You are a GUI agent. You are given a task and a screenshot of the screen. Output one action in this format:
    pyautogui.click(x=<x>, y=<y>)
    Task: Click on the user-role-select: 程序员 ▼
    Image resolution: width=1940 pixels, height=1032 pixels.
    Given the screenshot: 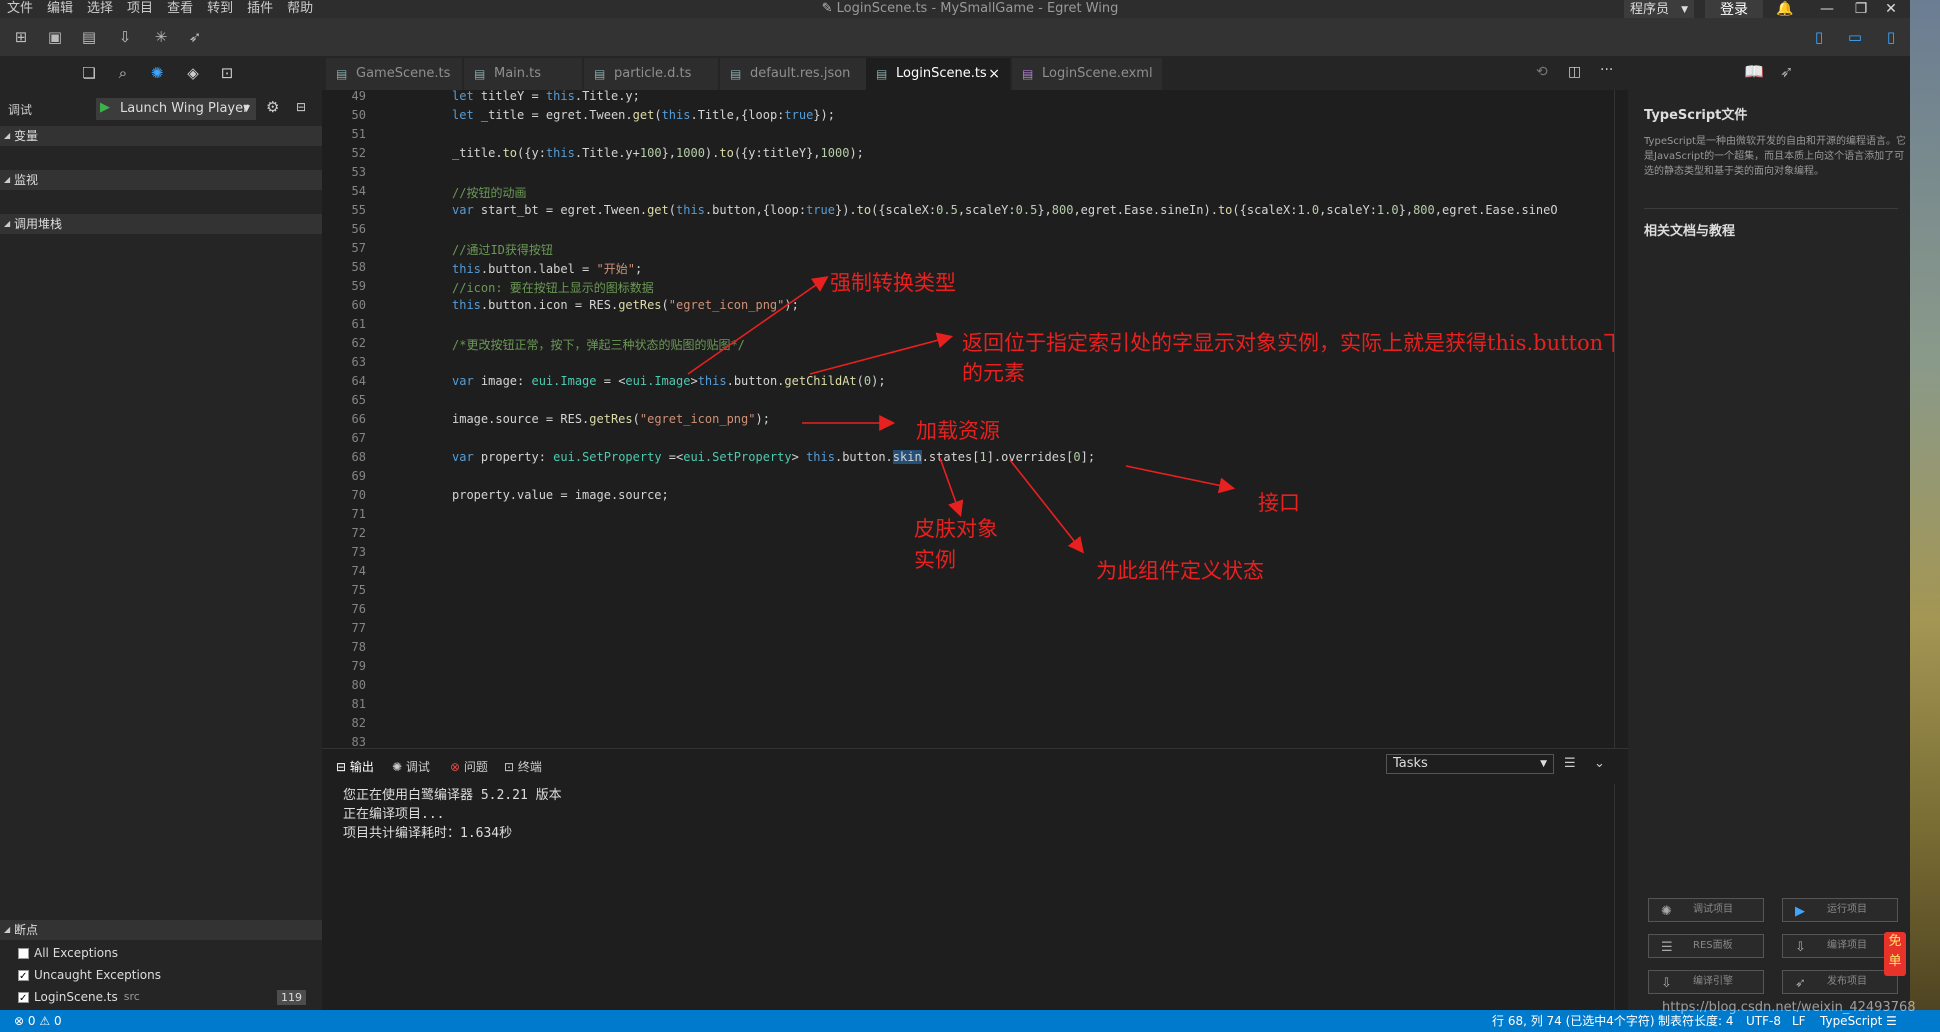 What is the action you would take?
    pyautogui.click(x=1659, y=10)
    